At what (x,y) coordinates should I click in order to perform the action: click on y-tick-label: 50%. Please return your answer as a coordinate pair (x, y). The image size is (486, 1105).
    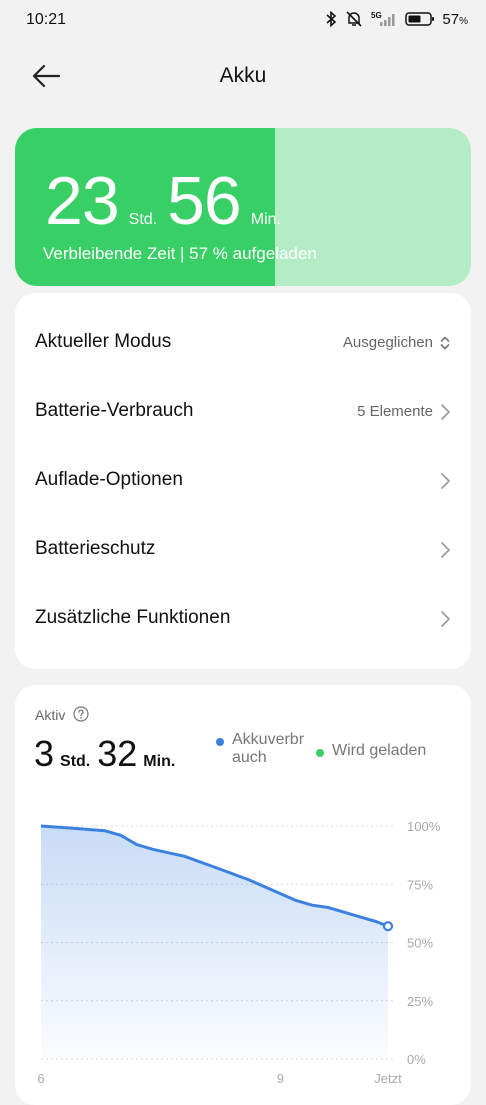
    Looking at the image, I should click on (420, 943).